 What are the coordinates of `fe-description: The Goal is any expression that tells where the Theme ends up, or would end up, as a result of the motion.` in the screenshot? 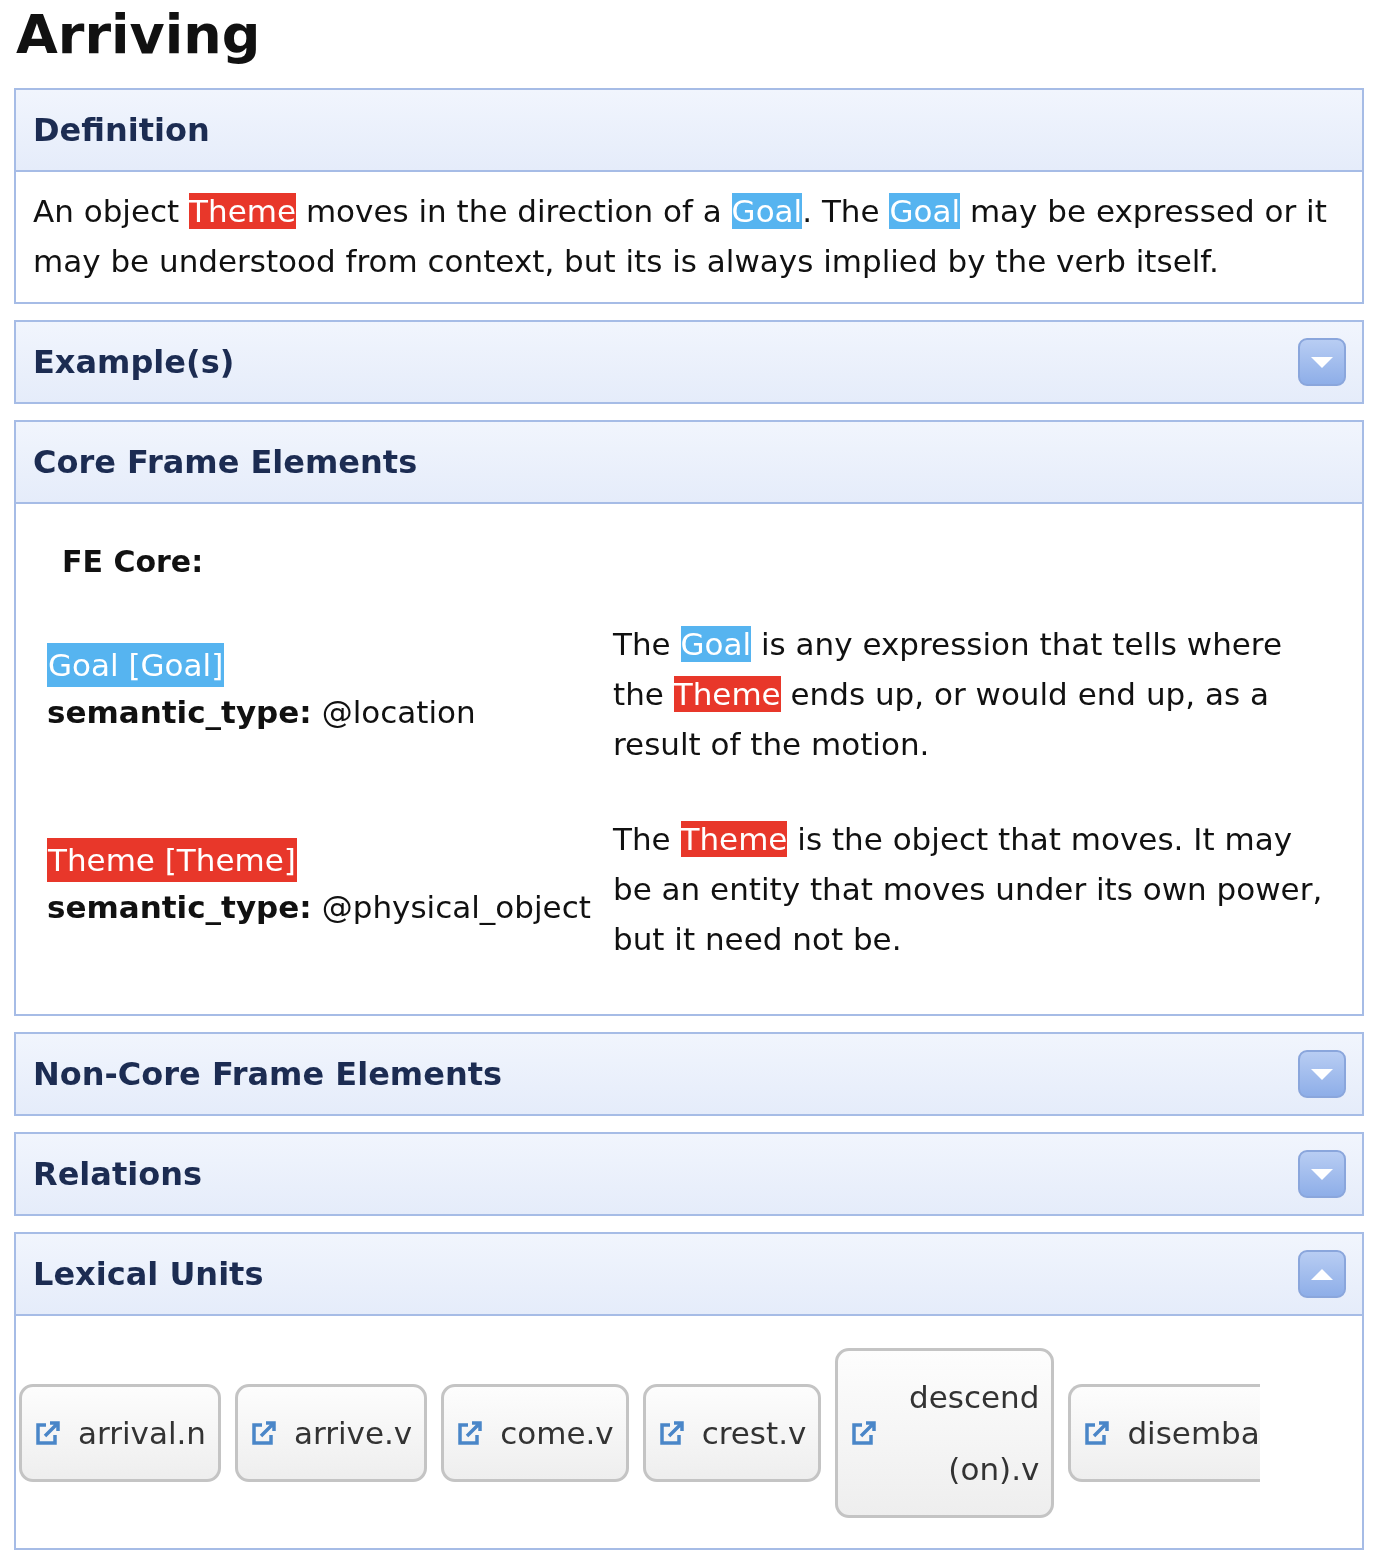 It's located at (948, 694).